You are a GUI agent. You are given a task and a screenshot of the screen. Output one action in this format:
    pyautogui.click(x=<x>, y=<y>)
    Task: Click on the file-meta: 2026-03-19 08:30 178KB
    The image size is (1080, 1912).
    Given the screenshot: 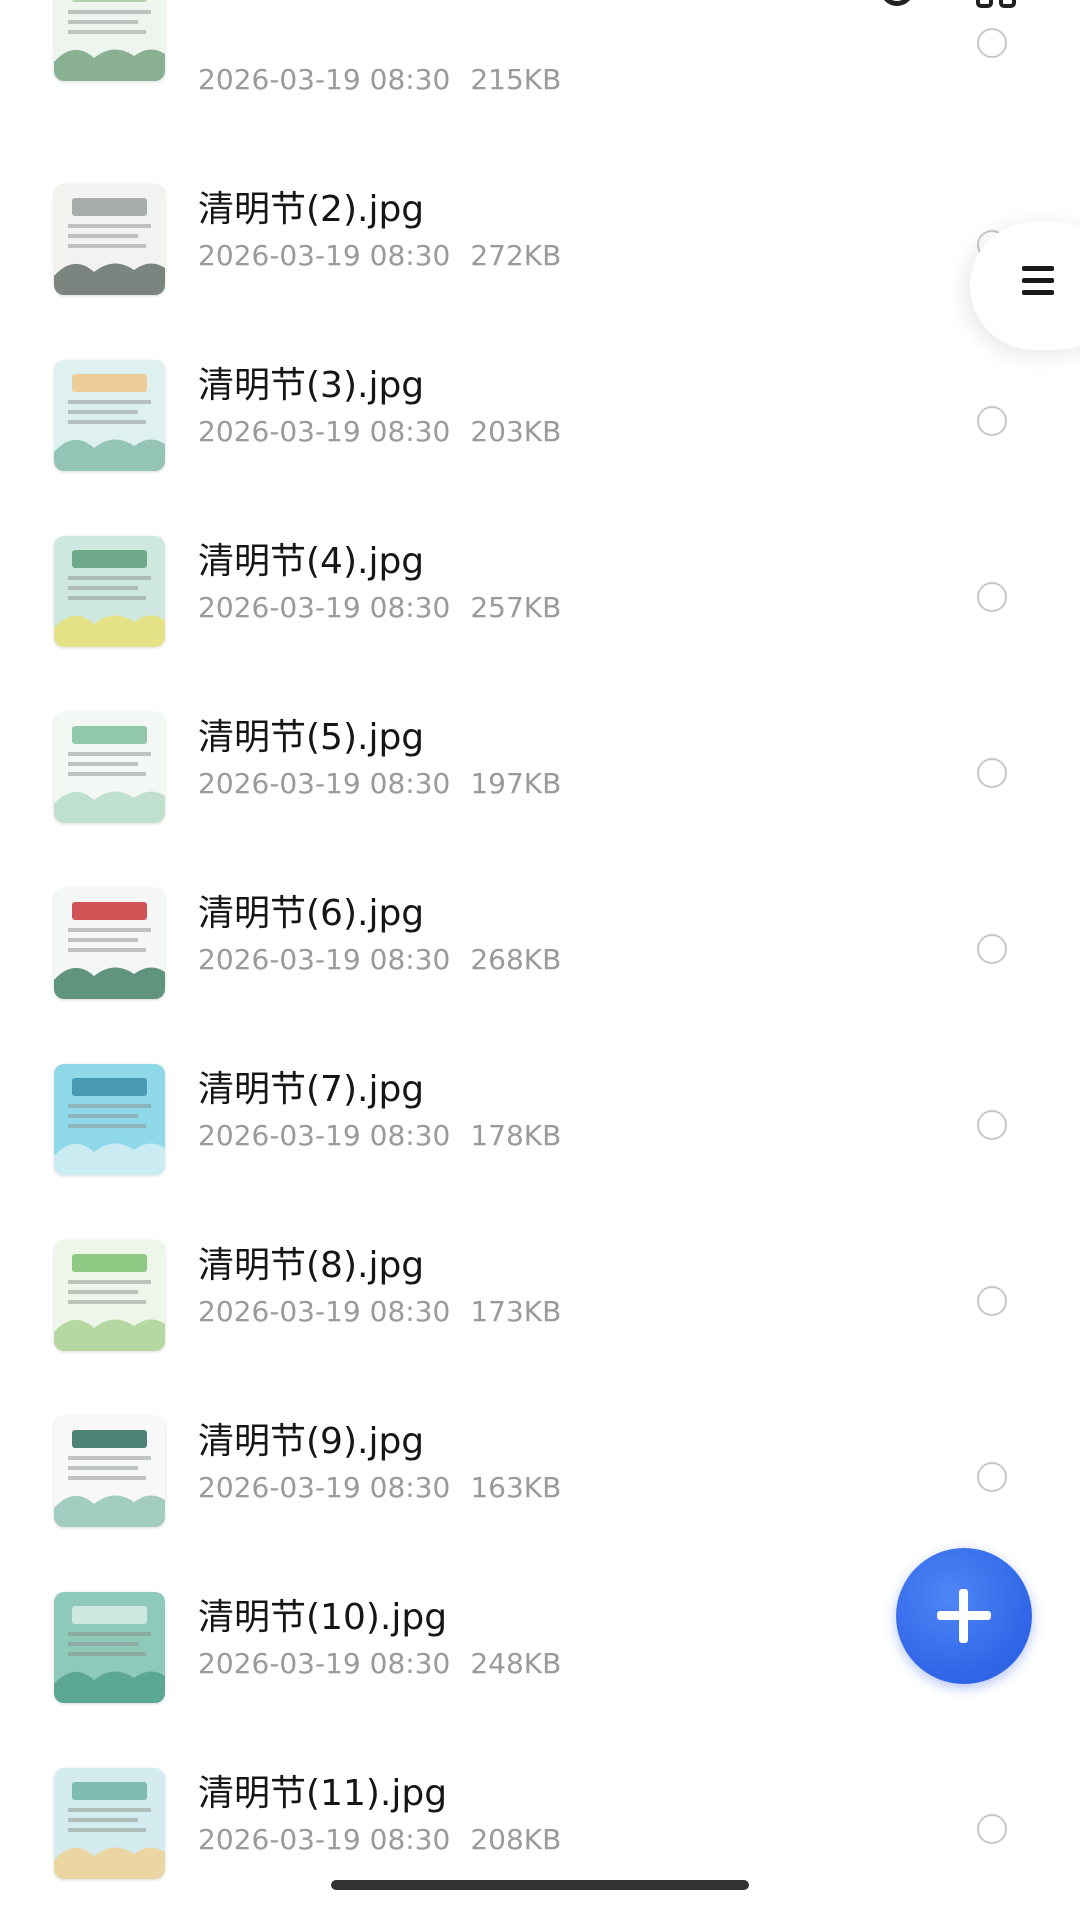 What is the action you would take?
    pyautogui.click(x=379, y=1136)
    